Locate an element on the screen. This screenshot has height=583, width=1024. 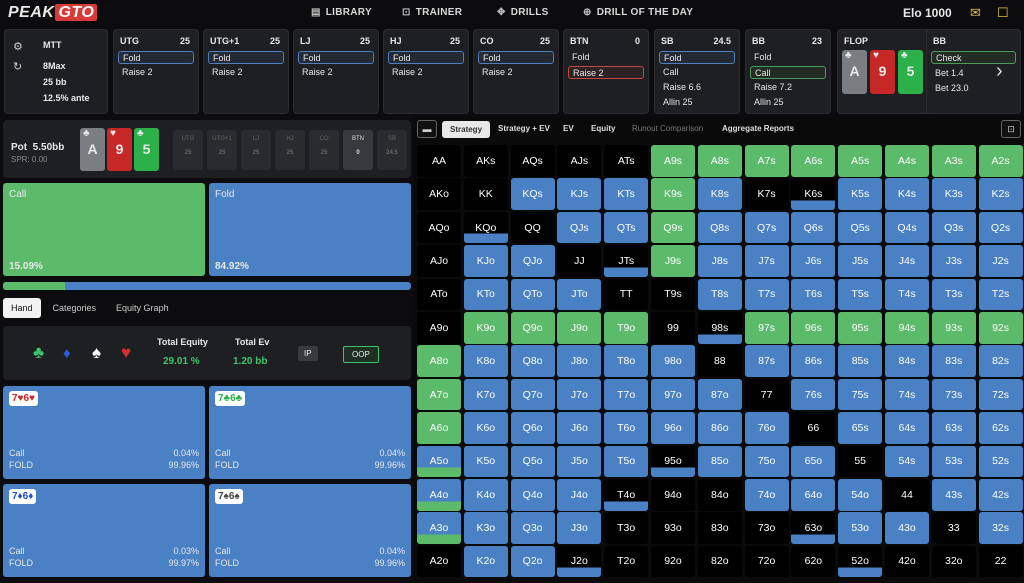
hand-cell: 76o is located at coordinates (766, 428).